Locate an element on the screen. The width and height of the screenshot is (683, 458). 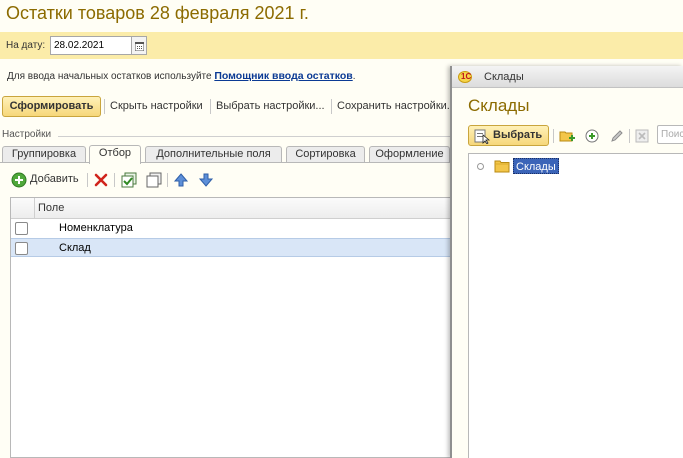
settings-legend: Настройки is located at coordinates (27, 134).